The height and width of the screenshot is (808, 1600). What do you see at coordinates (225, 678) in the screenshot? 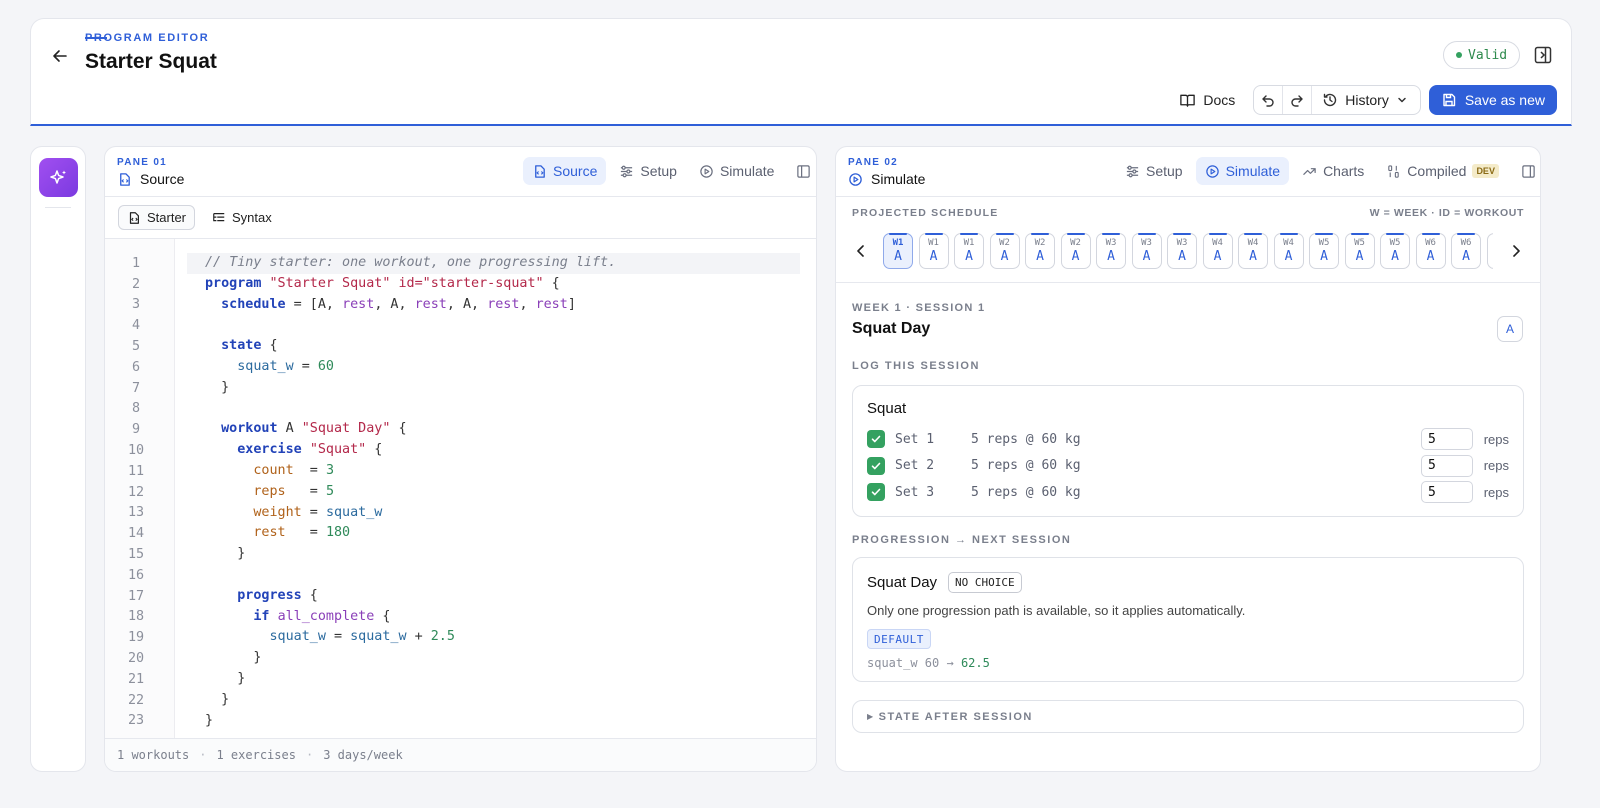
I see `code-token: }` at bounding box center [225, 678].